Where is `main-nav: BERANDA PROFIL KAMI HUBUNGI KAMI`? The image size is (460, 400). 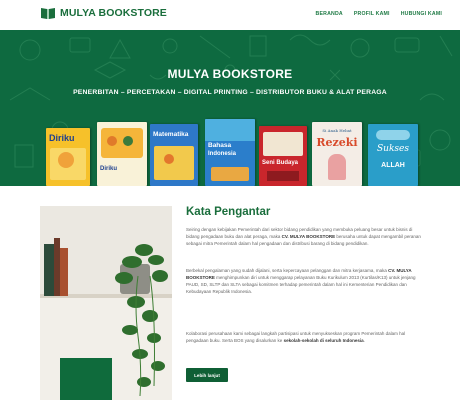 main-nav: BERANDA PROFIL KAMI HUBUNGI KAMI is located at coordinates (379, 14).